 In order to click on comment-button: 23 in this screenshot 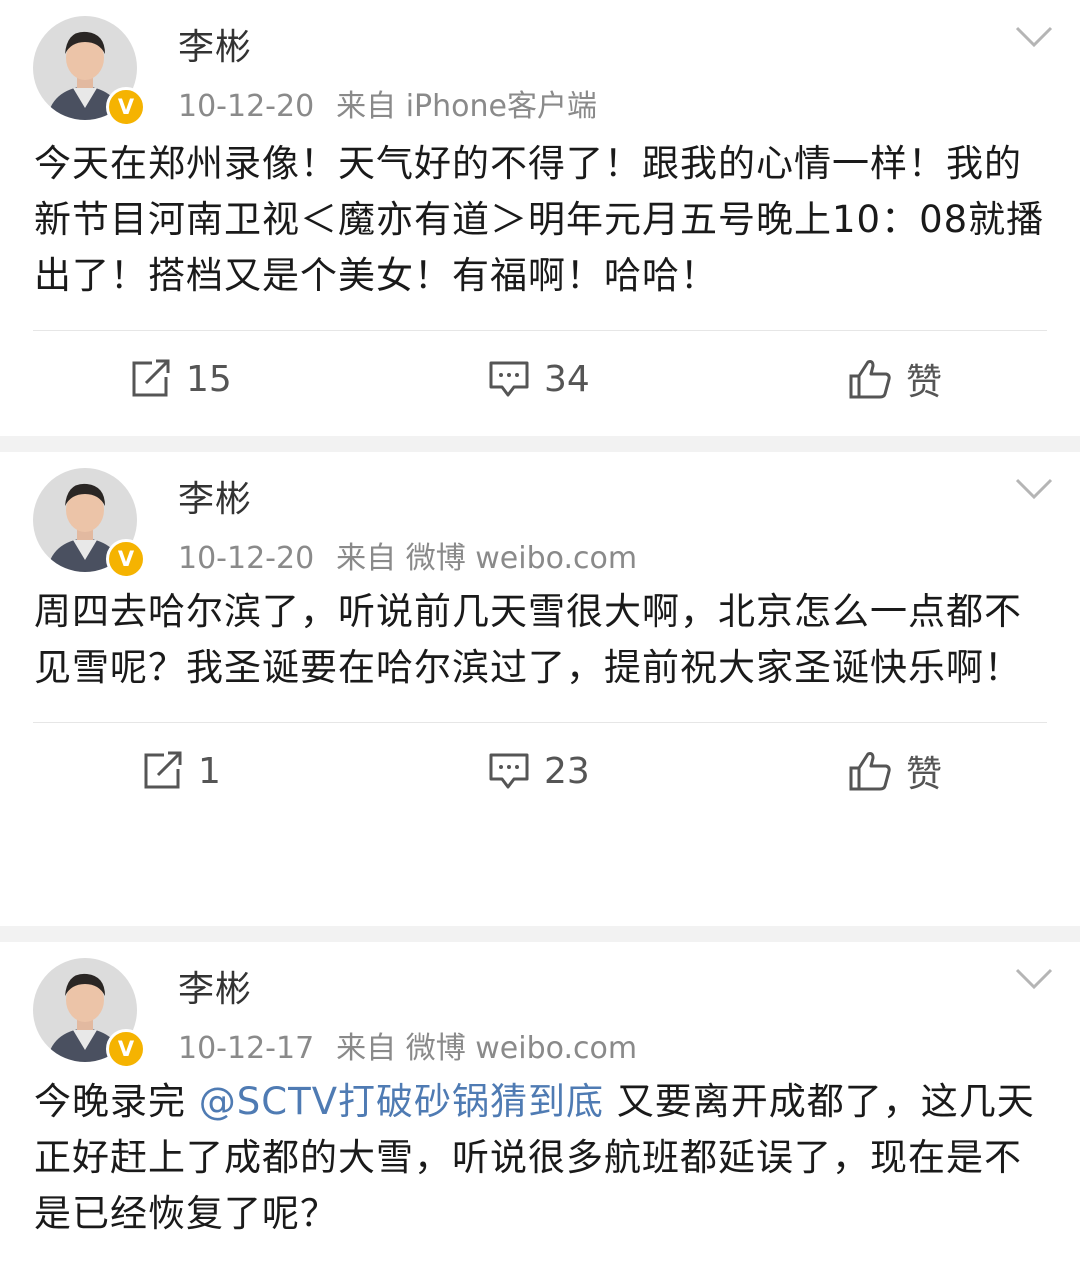, I will do `click(539, 771)`.